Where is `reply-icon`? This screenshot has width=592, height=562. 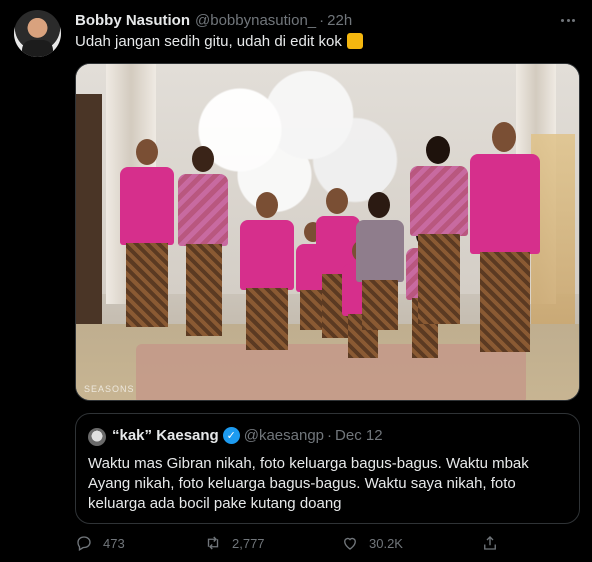
reply-icon is located at coordinates (84, 543).